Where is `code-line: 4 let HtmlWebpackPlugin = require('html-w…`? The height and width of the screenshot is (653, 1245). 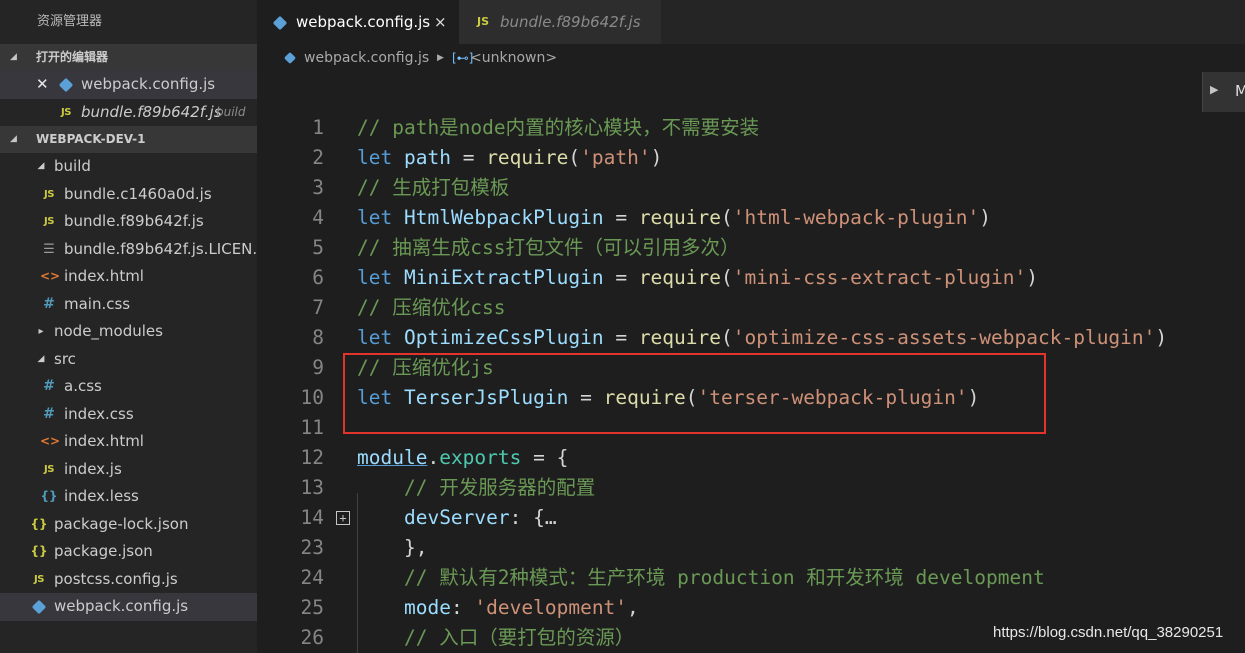 code-line: 4 let HtmlWebpackPlugin = require('html-w… is located at coordinates (729, 218).